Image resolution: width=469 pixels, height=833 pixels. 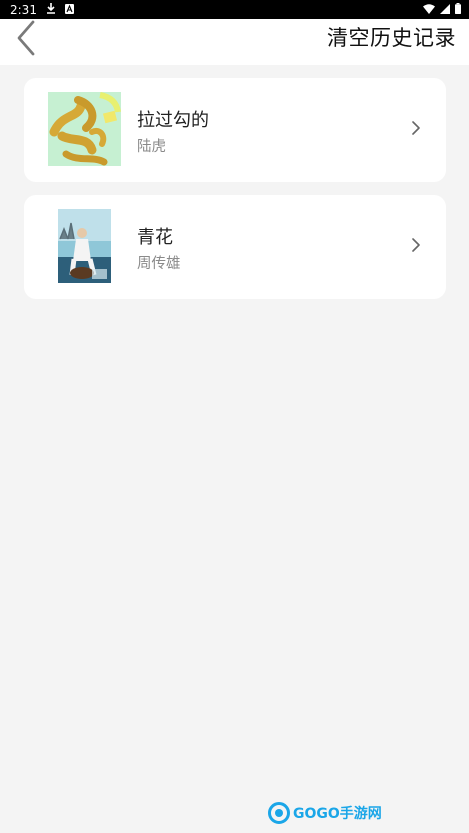 I want to click on wifi-icon, so click(x=429, y=10).